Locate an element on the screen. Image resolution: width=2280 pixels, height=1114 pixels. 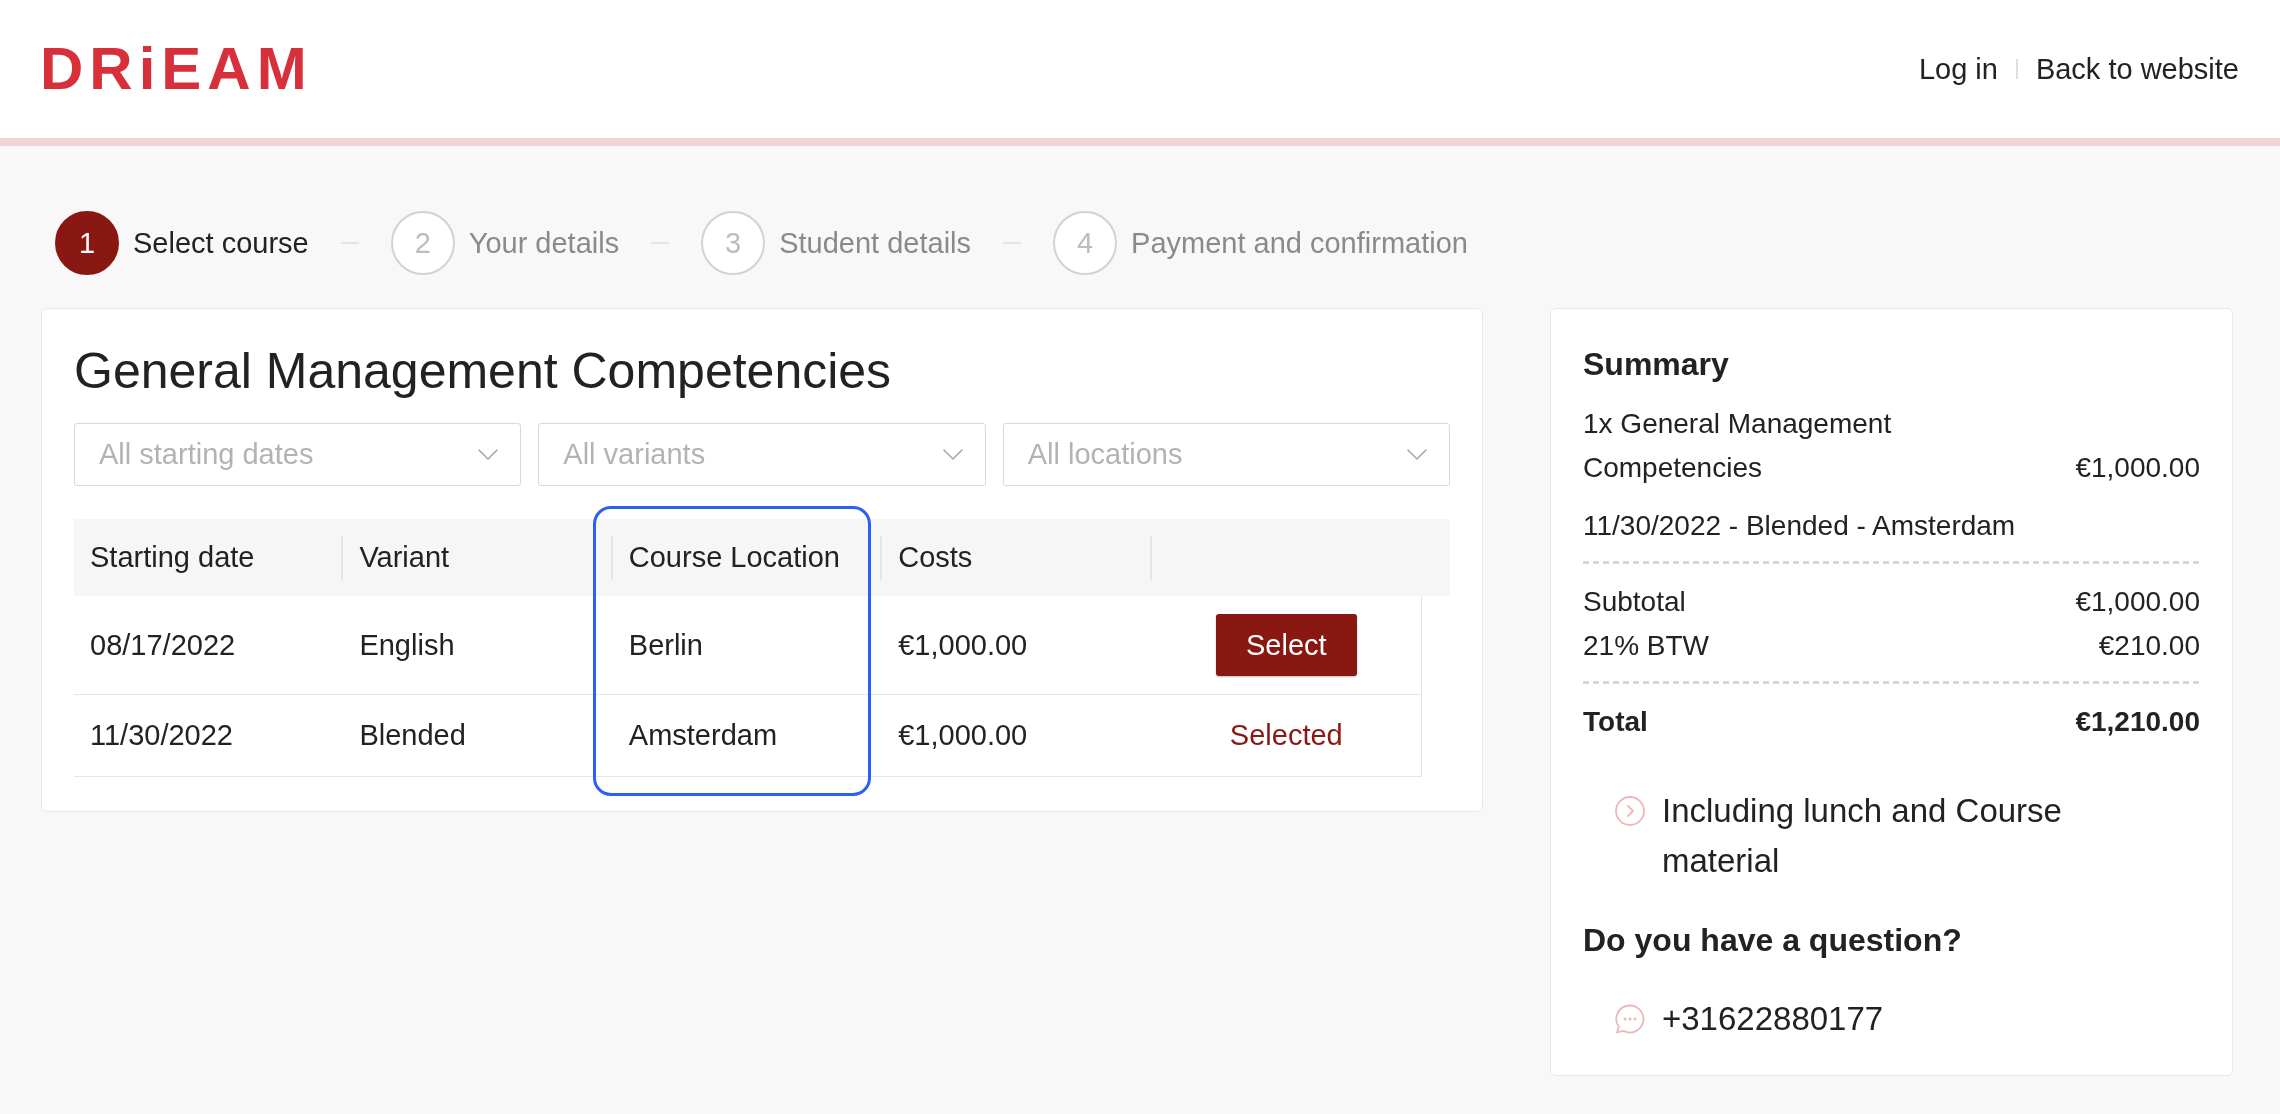
summary-amount: €1,000.00 is located at coordinates (2137, 602).